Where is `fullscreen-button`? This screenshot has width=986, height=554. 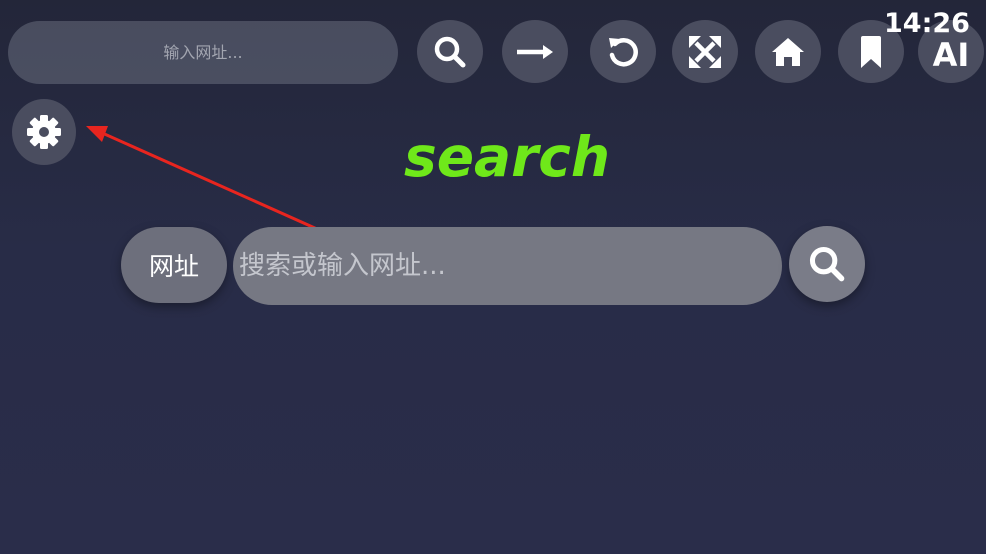 fullscreen-button is located at coordinates (705, 51).